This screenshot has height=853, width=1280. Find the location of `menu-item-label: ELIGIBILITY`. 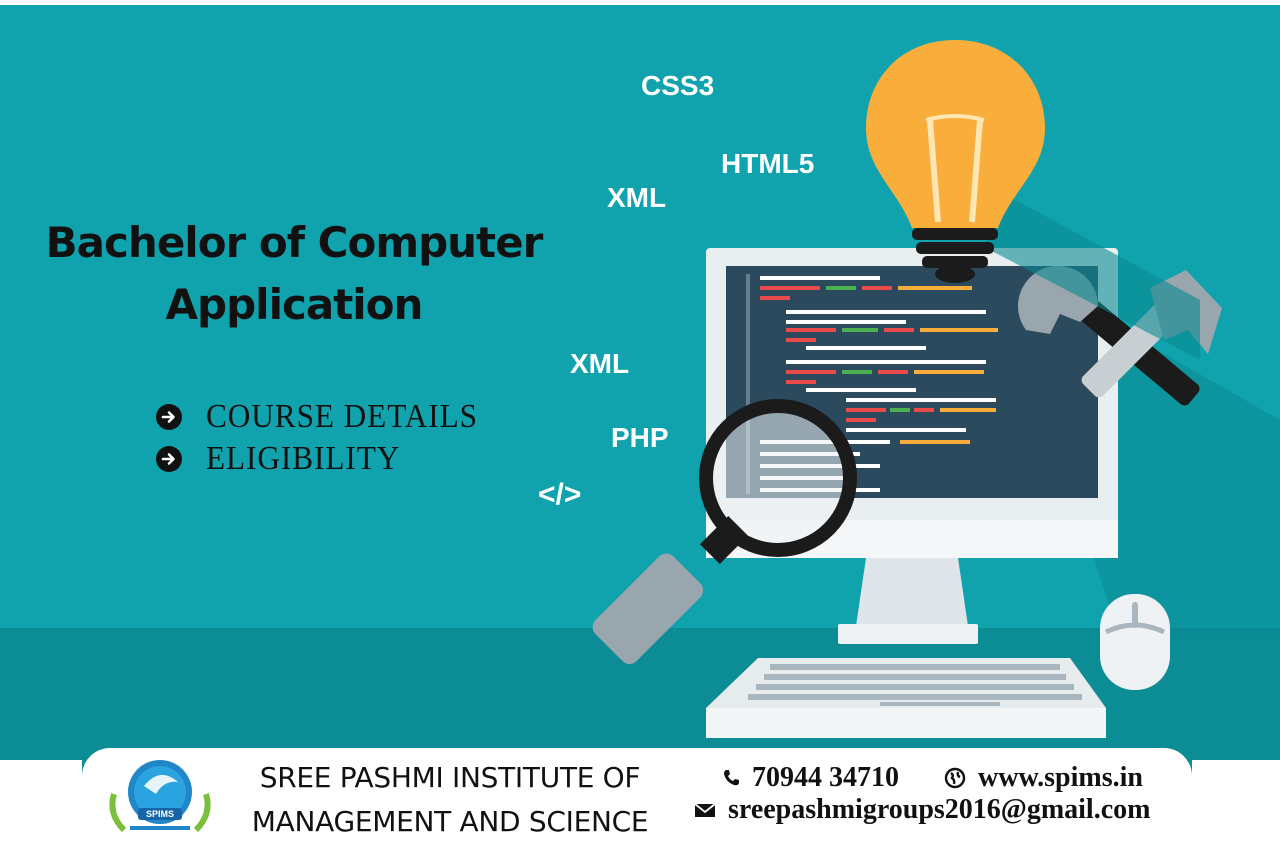

menu-item-label: ELIGIBILITY is located at coordinates (303, 458).